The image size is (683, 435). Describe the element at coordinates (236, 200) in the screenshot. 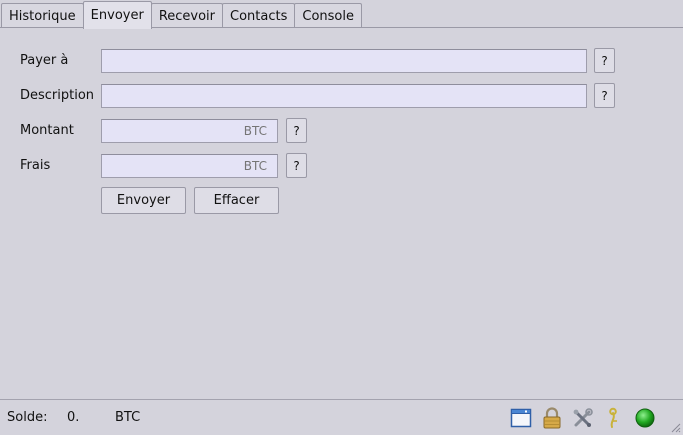

I see `clear-button: Effacer` at that location.